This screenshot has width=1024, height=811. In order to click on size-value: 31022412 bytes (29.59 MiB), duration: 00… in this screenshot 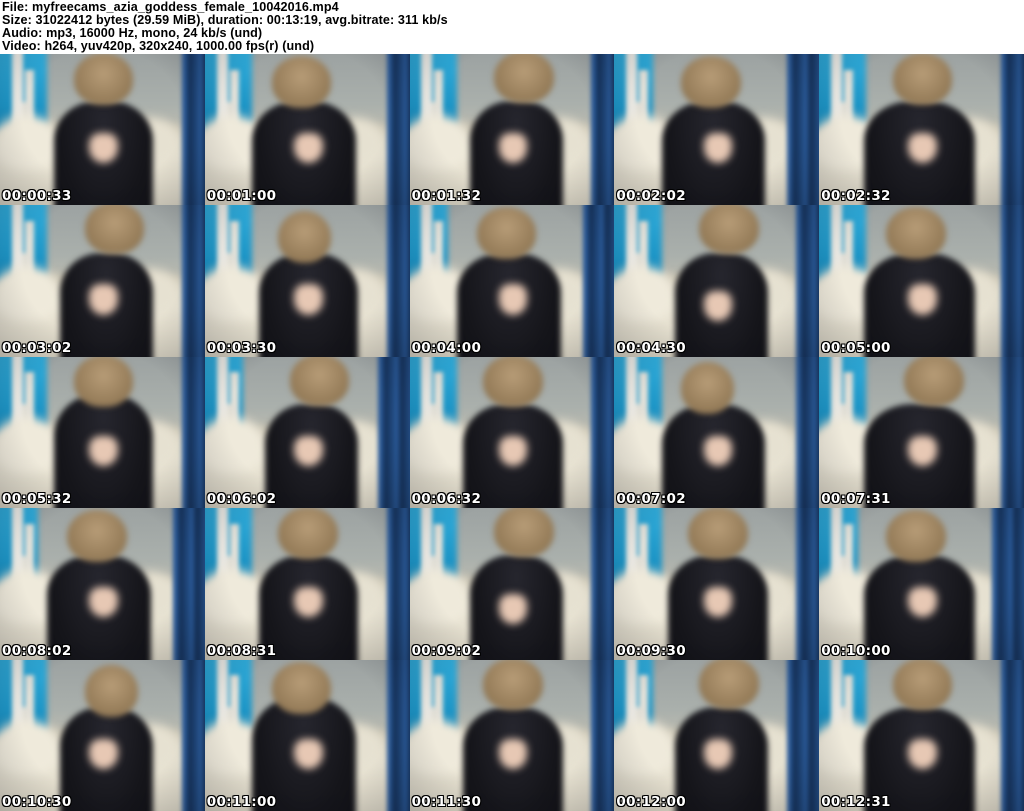, I will do `click(241, 20)`.